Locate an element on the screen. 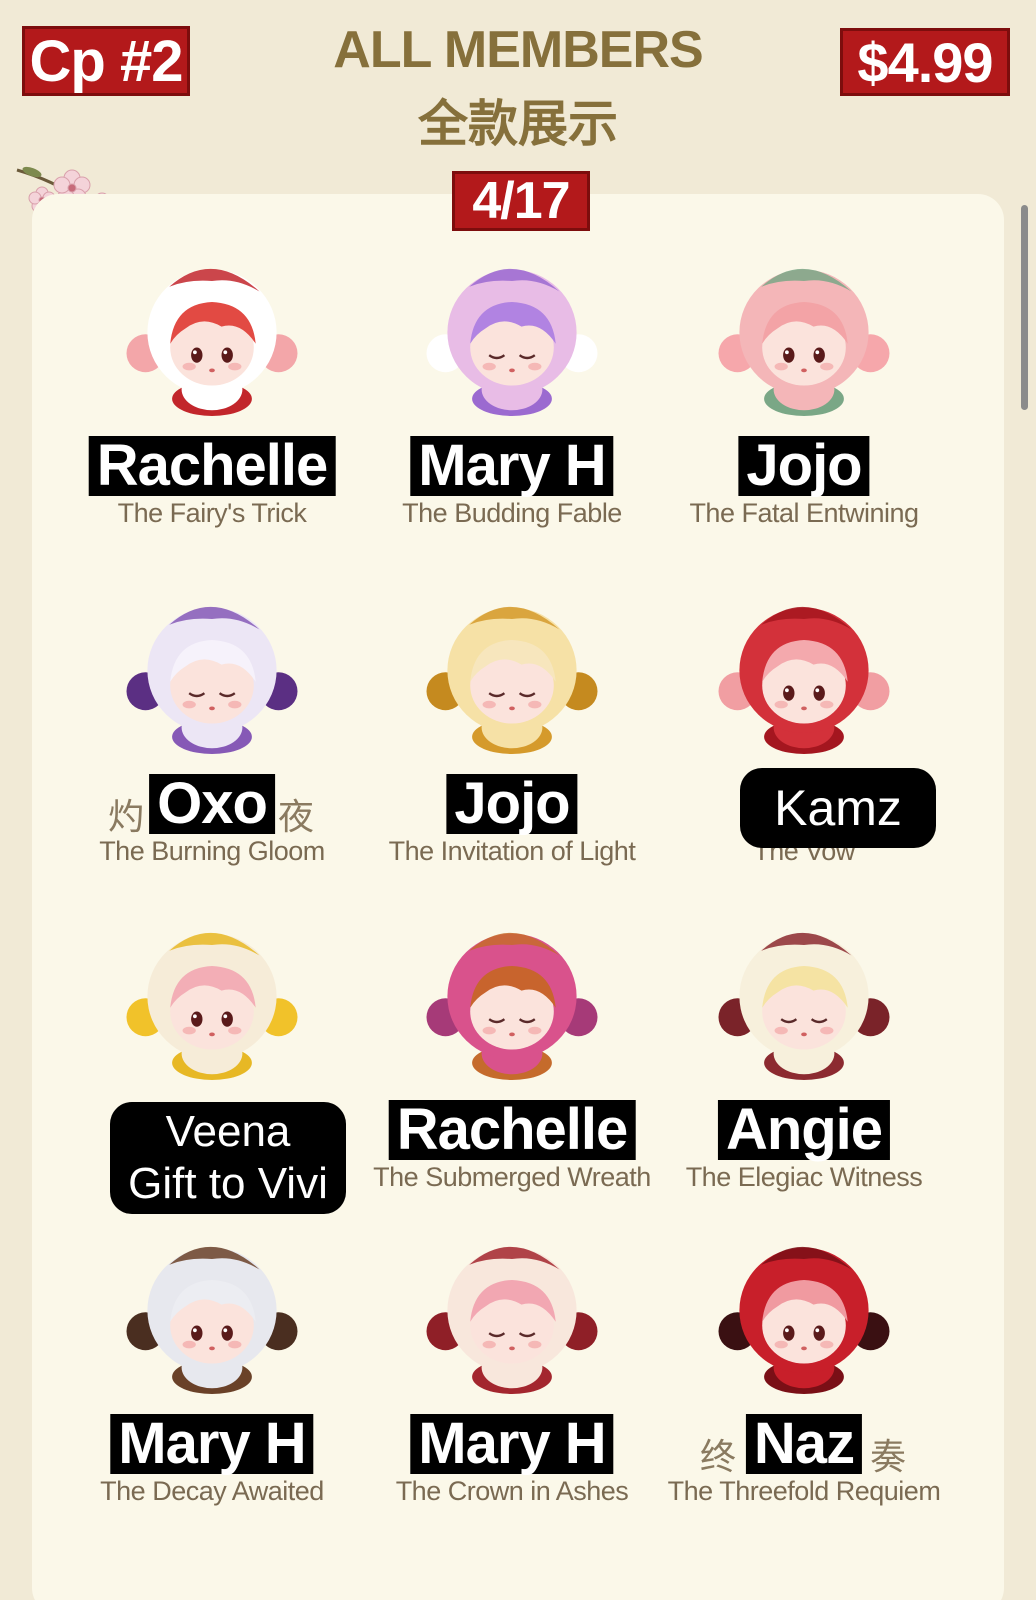 This screenshot has width=1036, height=1600. member-subtitle: The Budding Fable is located at coordinates (512, 513).